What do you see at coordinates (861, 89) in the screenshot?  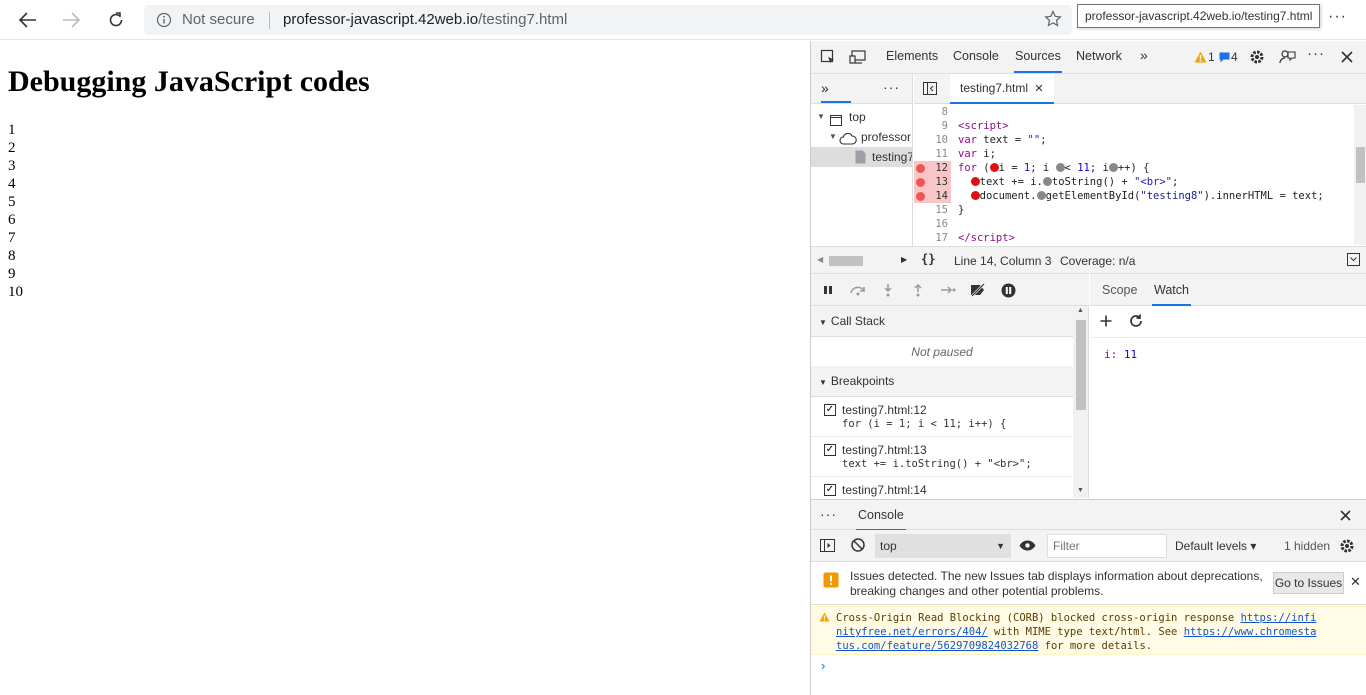 I see `navigator-header: » ···` at bounding box center [861, 89].